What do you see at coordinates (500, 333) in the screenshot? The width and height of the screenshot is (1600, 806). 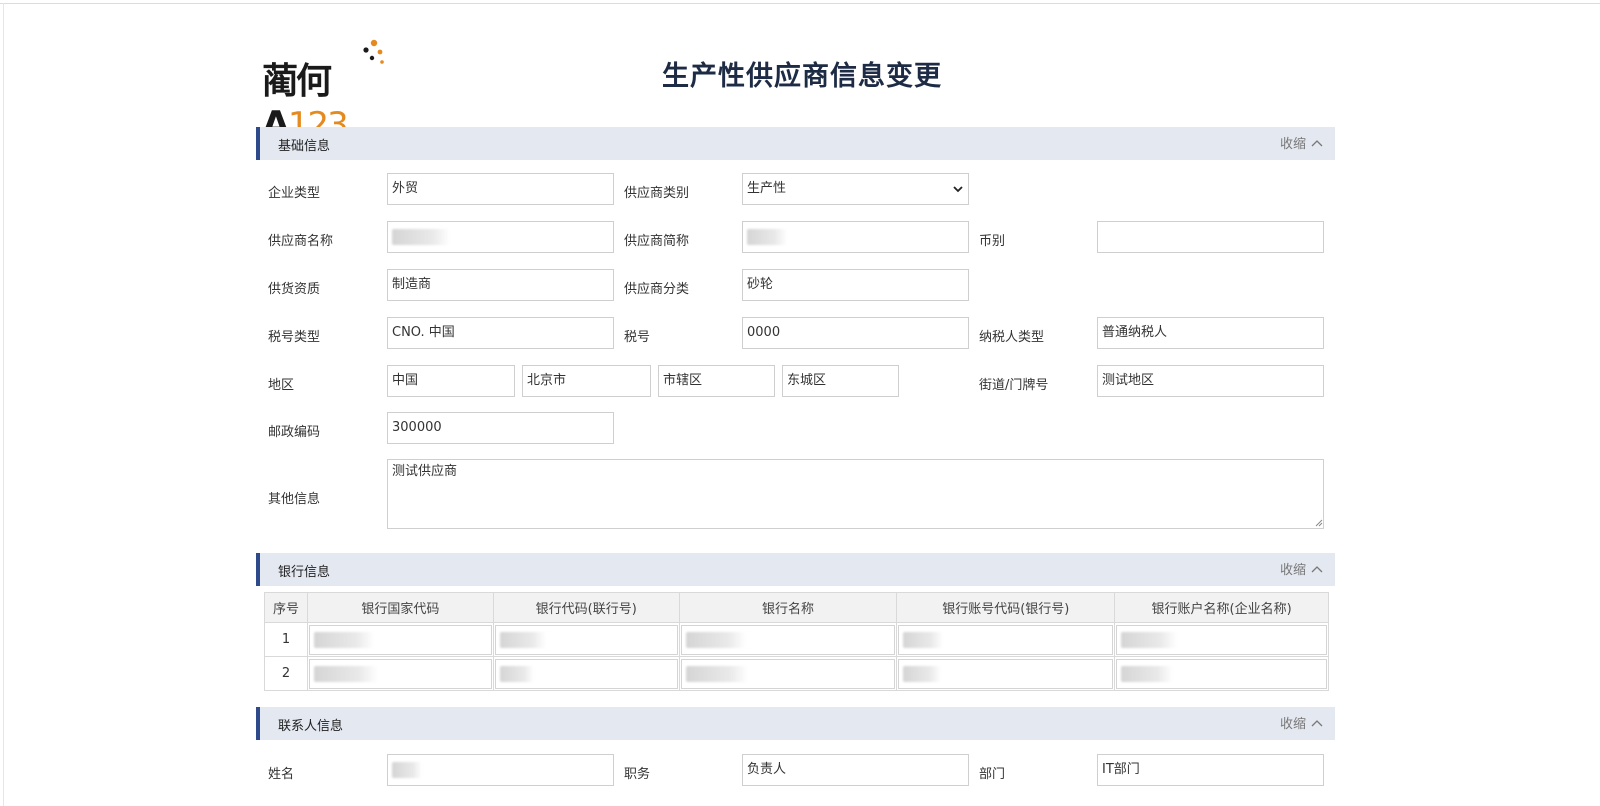 I see `tax-type-input: CNO. 中国` at bounding box center [500, 333].